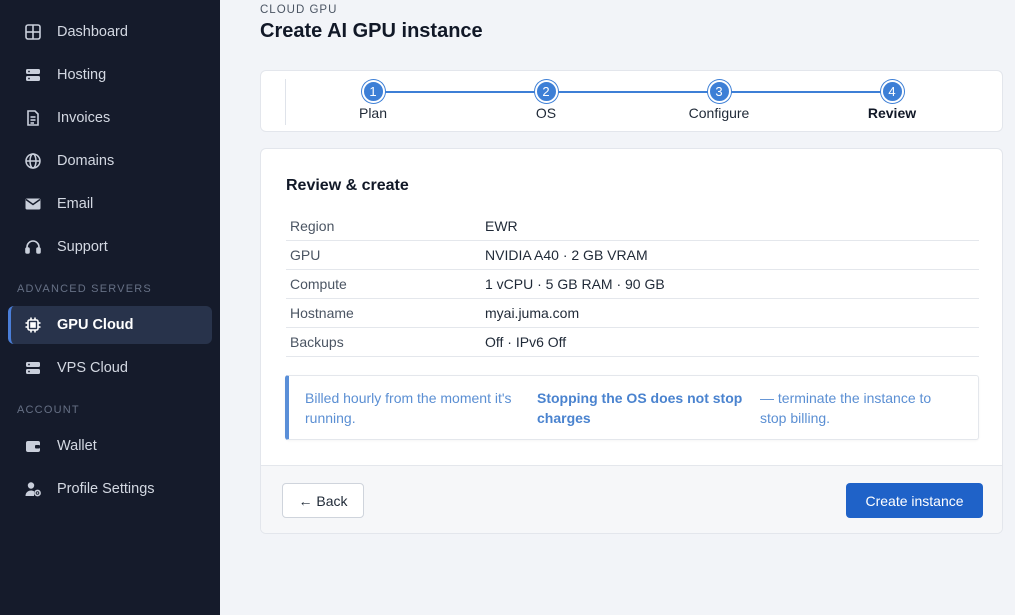 This screenshot has height=615, width=1015. I want to click on row-value: NVIDIA A40 · 2 GB VRAM, so click(566, 255).